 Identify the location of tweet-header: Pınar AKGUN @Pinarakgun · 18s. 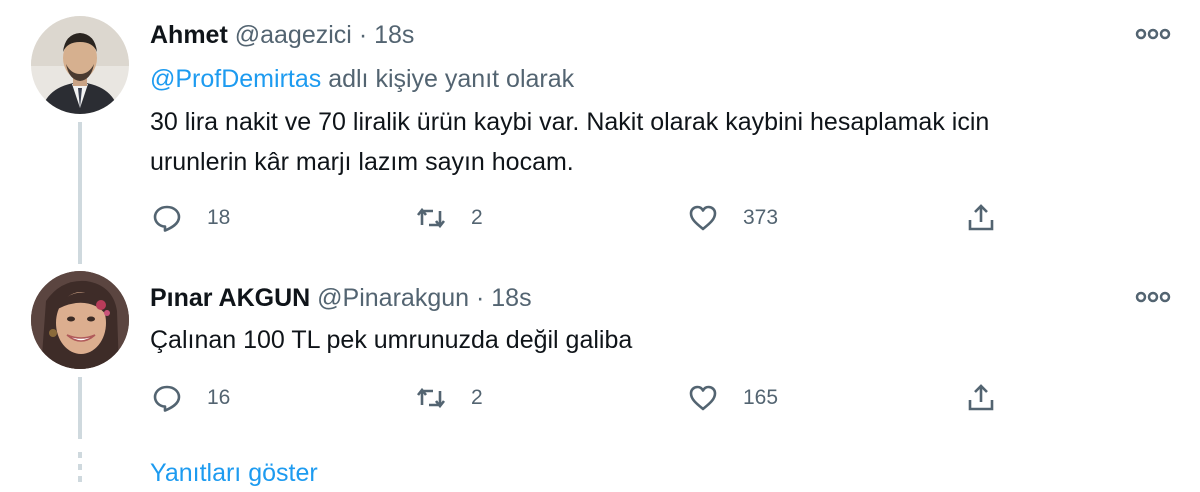
(341, 298).